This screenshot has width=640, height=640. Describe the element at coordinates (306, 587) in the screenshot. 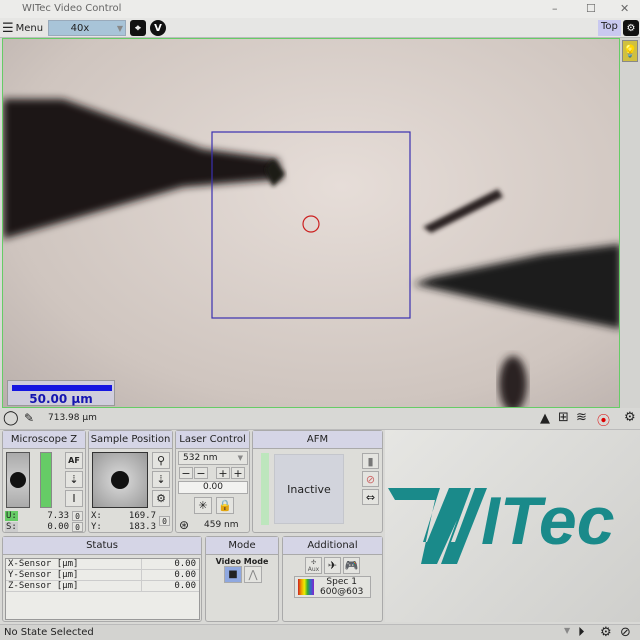

I see `rainbow-spectrum-icon` at that location.